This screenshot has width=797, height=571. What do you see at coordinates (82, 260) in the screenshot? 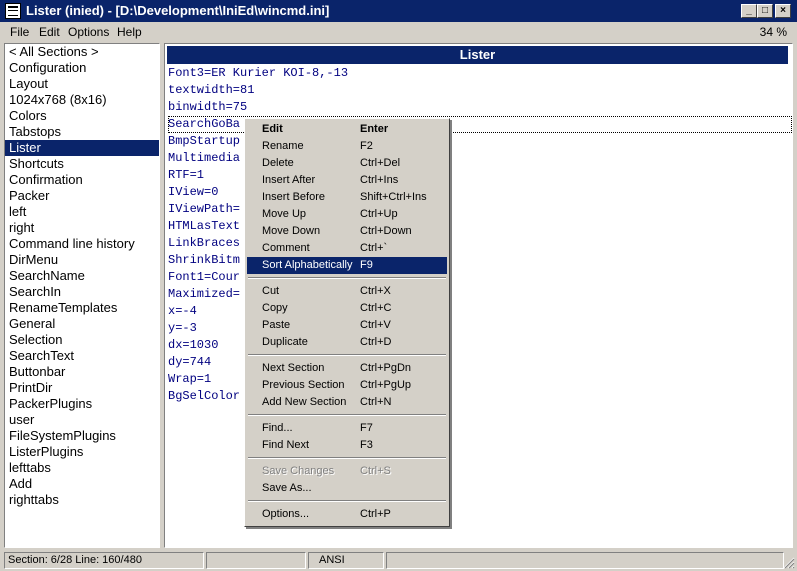
I see `section-item: DirMenu` at bounding box center [82, 260].